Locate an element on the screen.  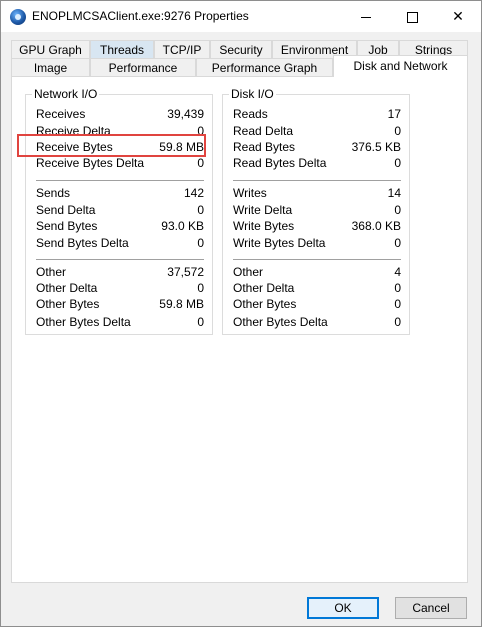
write-bytes-delta-value: 0 is located at coordinates (397, 243).